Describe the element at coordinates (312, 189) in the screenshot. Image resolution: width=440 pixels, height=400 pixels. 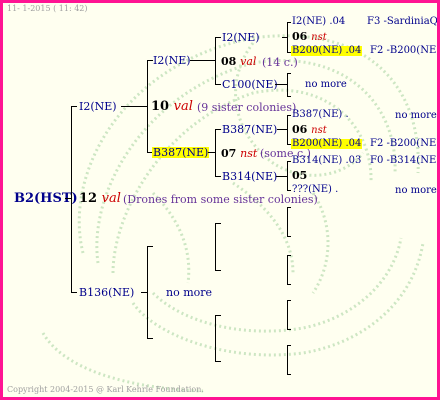
I see `queen-label: ???(NE)` at that location.